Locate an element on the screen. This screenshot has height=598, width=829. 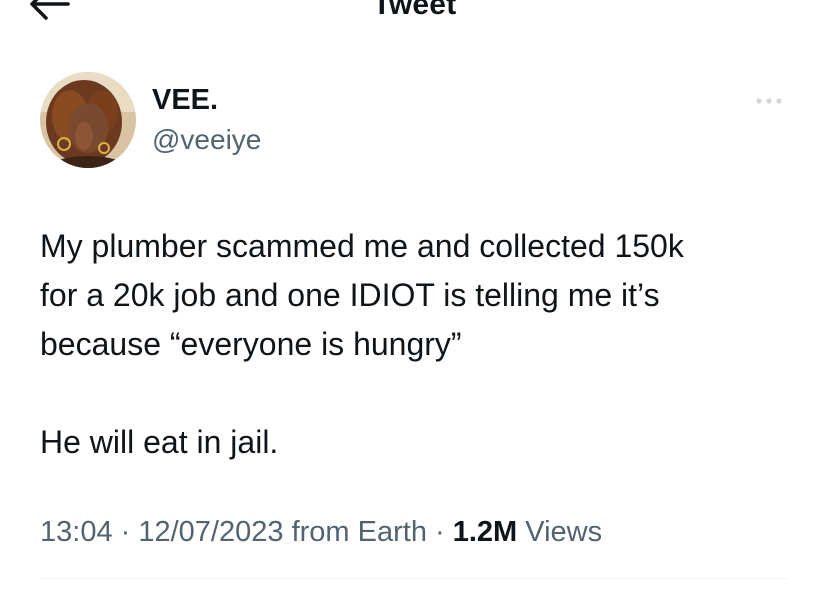
author-display-name: VEE. is located at coordinates (185, 100).